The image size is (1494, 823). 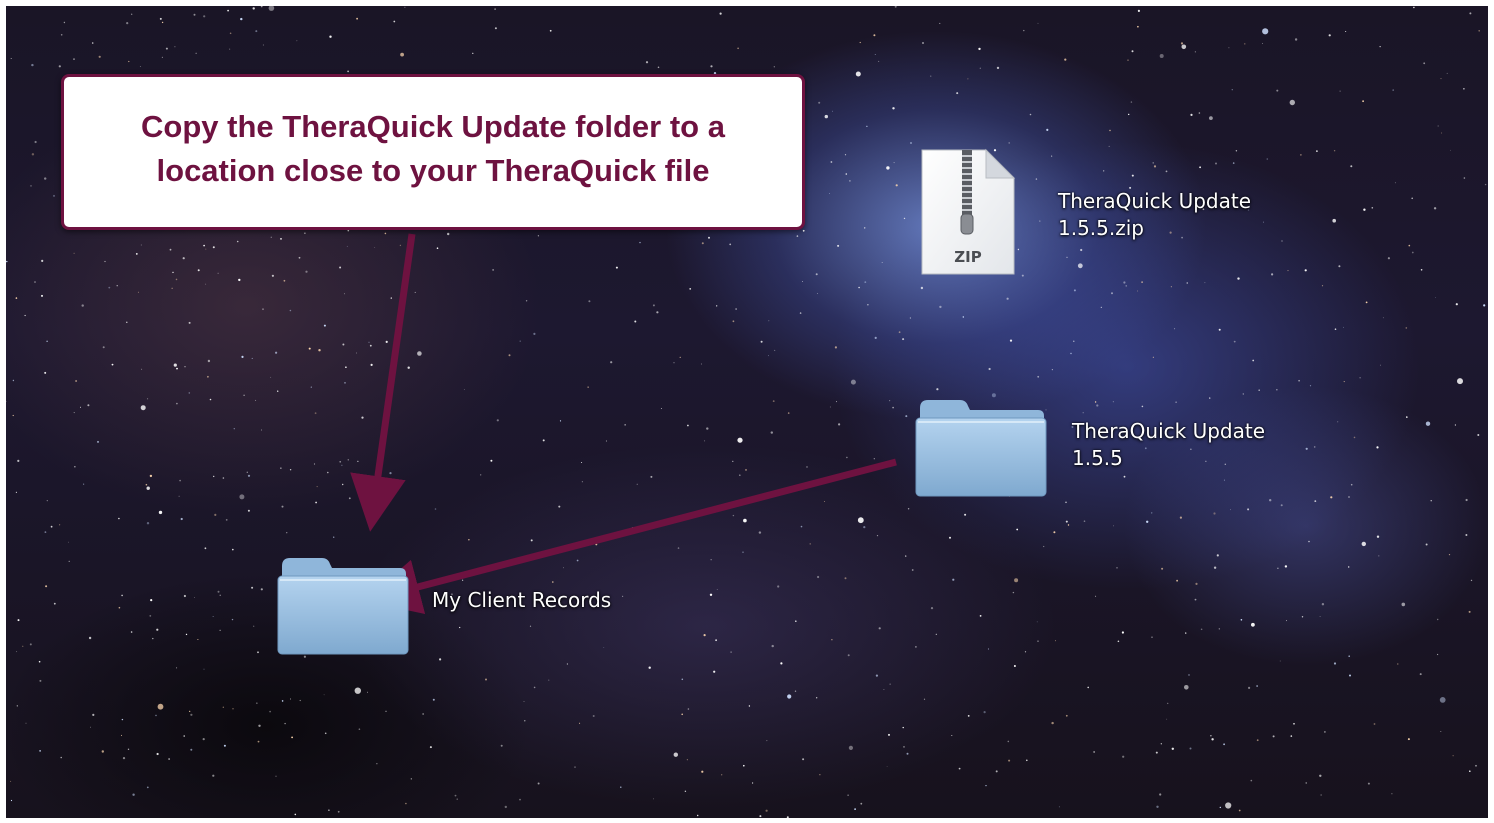 I want to click on arrow-callout-to-folder, so click(x=383, y=382).